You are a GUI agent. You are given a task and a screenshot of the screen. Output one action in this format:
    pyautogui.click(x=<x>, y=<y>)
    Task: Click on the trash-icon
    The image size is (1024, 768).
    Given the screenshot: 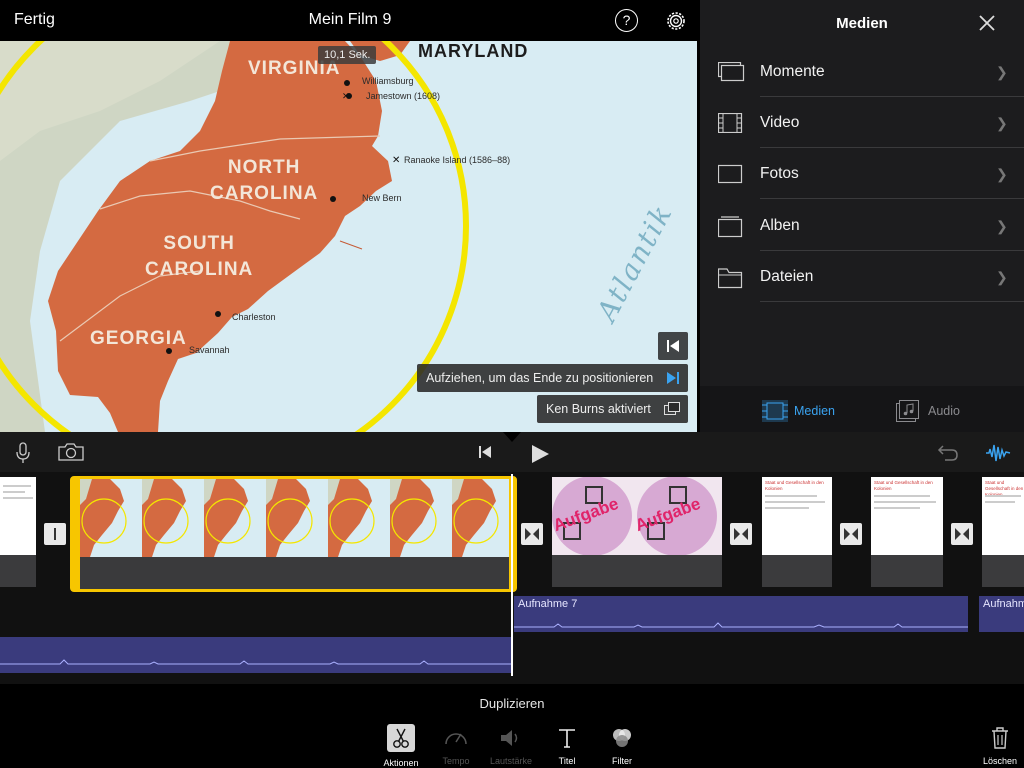 What is the action you would take?
    pyautogui.click(x=1000, y=738)
    